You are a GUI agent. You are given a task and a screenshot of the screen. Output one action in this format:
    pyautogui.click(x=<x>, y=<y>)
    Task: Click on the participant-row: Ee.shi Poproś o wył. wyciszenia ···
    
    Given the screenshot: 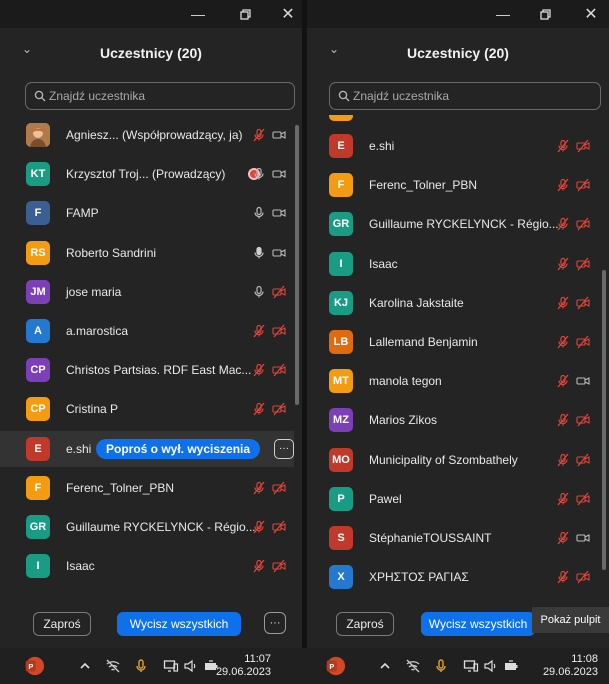 What is the action you would take?
    pyautogui.click(x=147, y=448)
    